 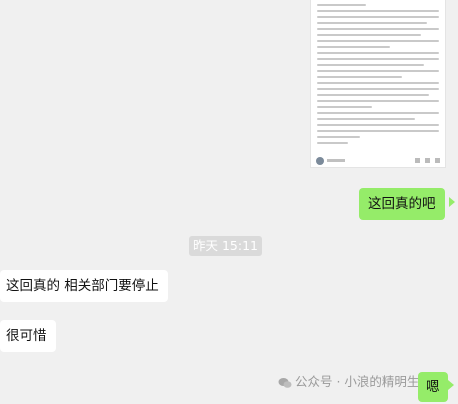 I want to click on comment-icon, so click(x=437, y=160).